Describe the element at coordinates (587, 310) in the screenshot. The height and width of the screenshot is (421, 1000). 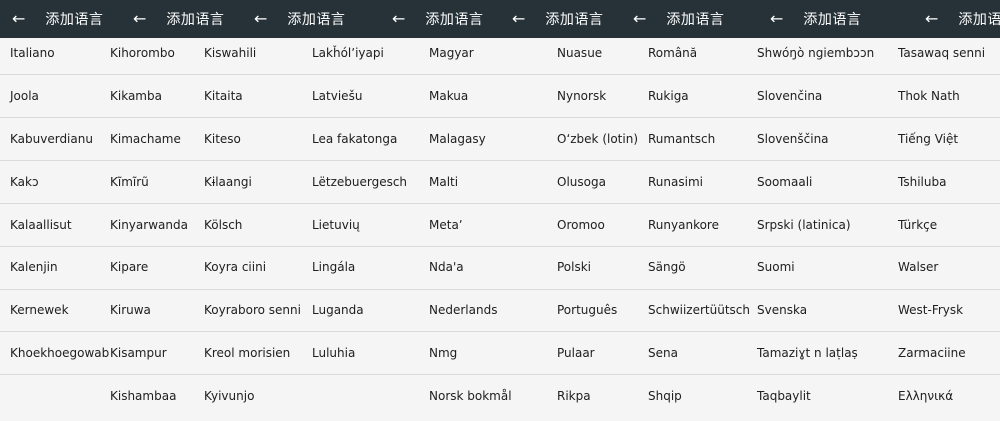
I see `language-item: Português` at that location.